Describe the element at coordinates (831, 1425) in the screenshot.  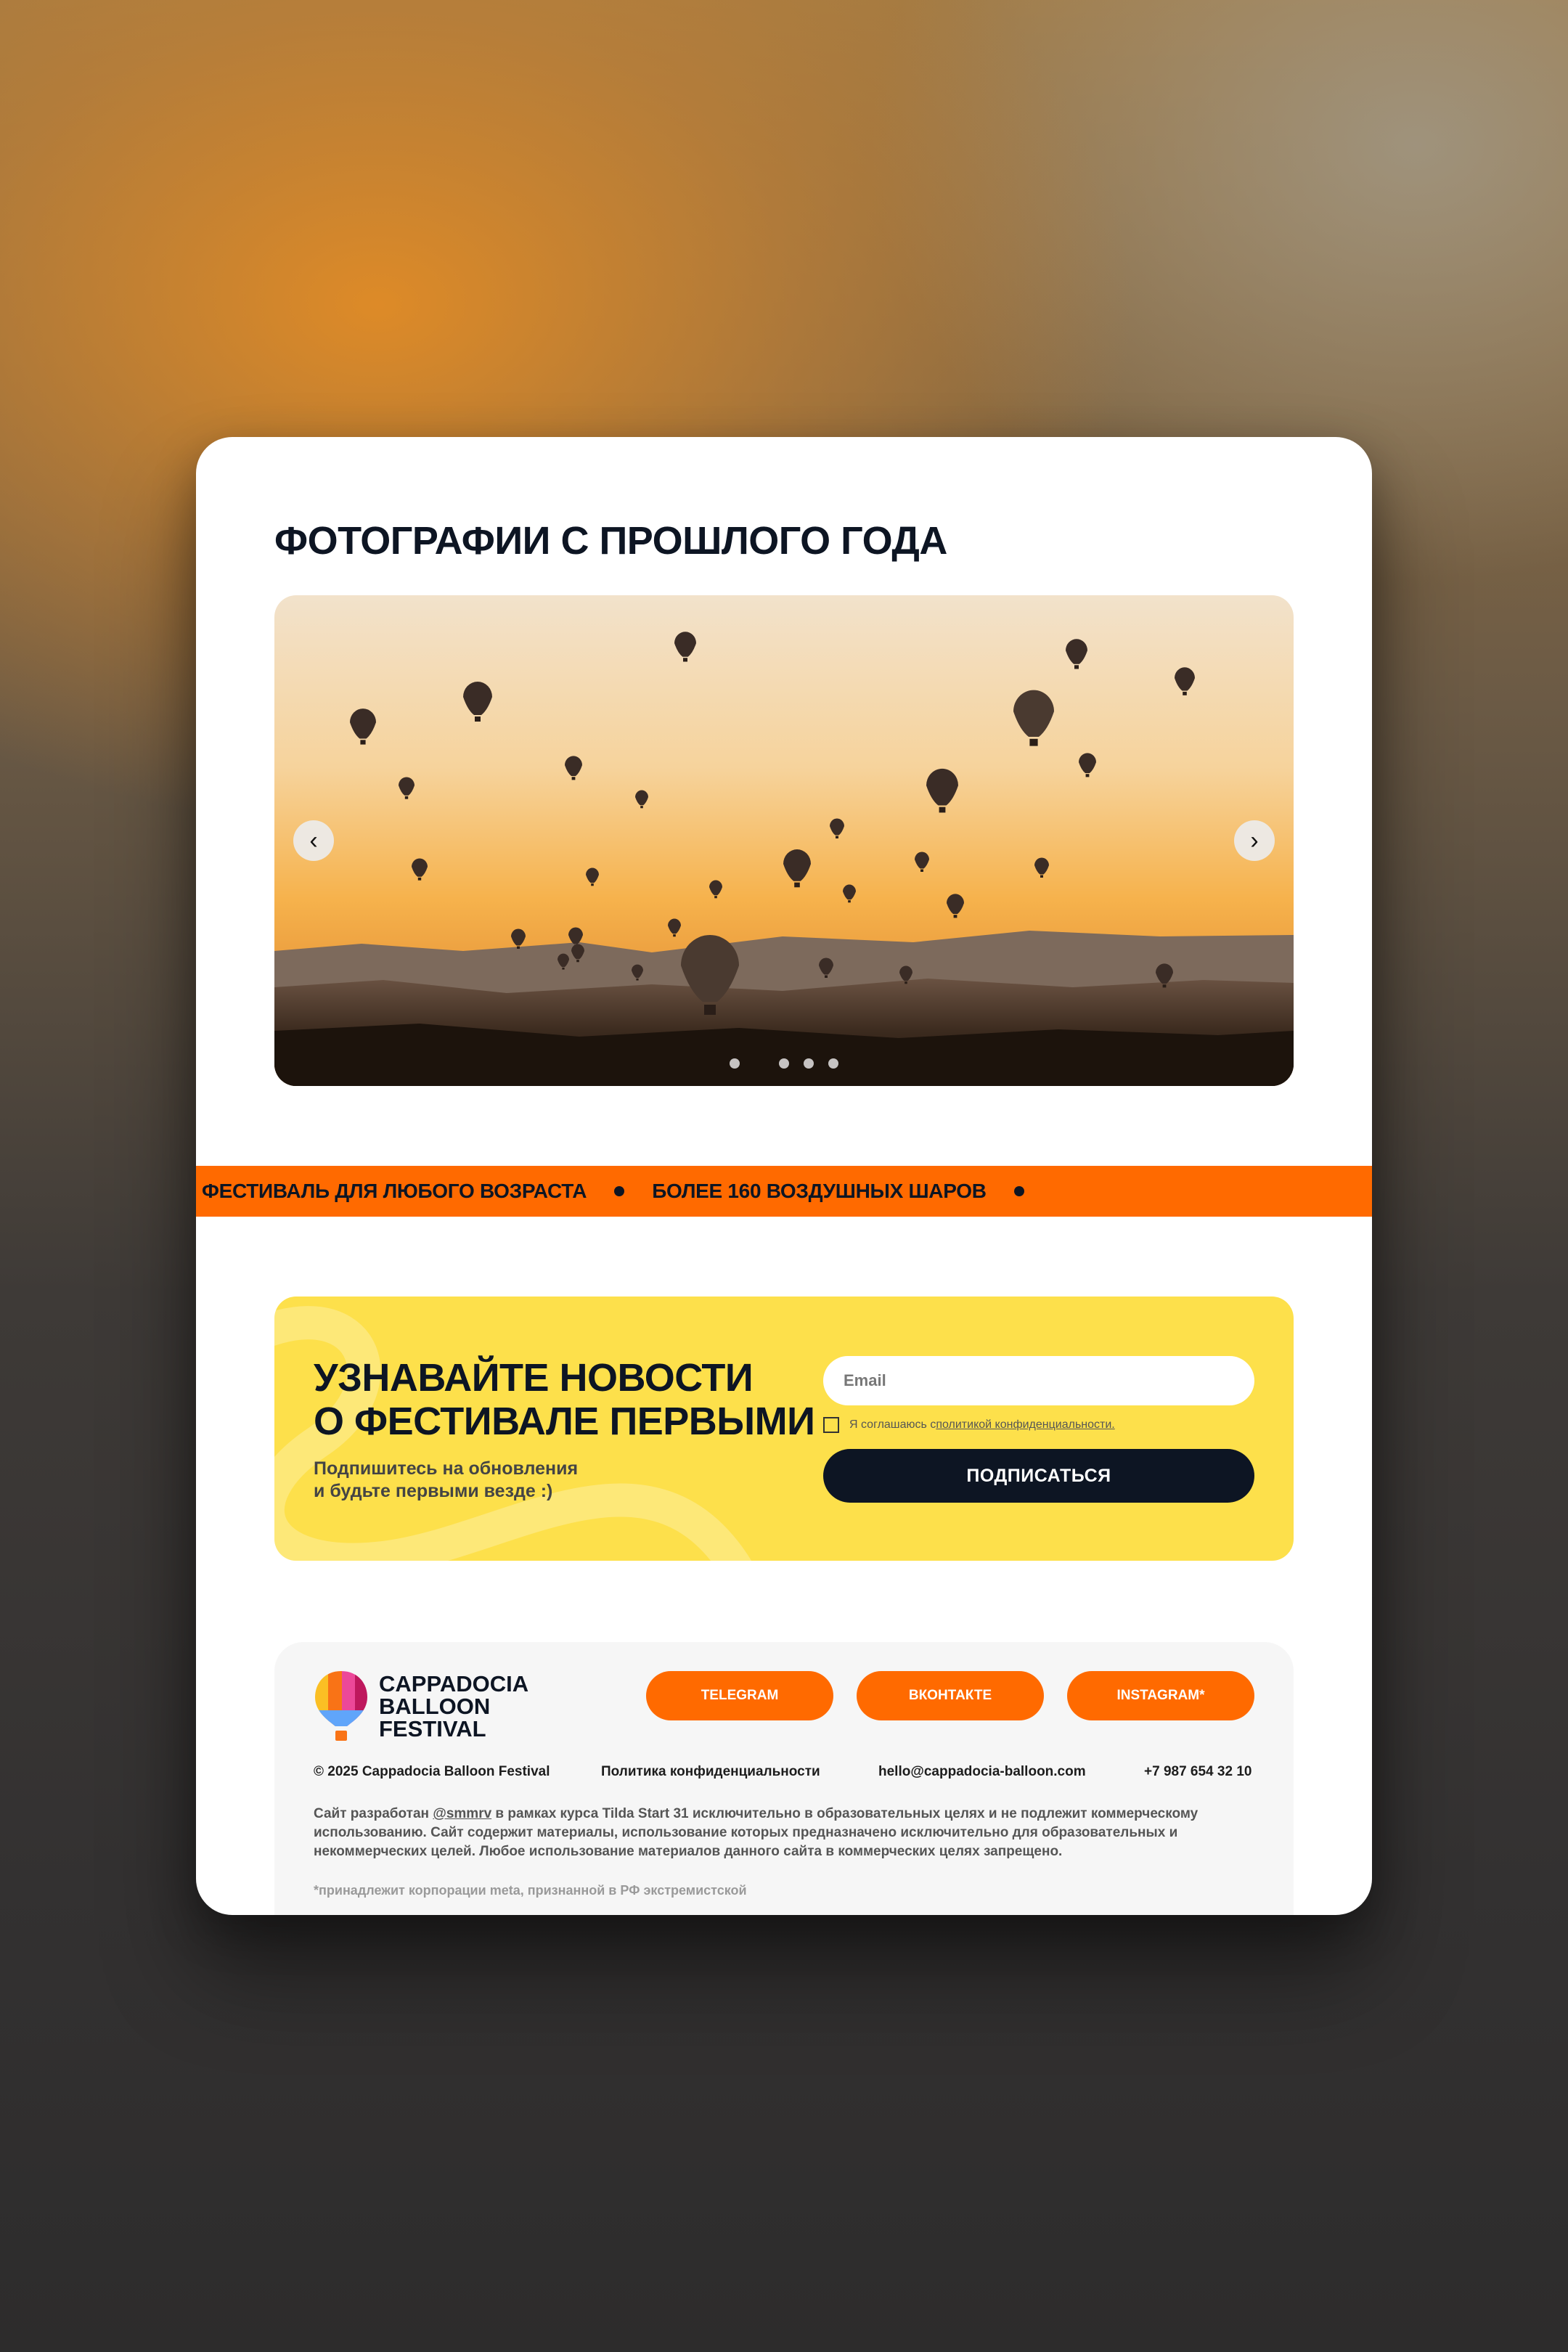
I see `consent-checkbox` at that location.